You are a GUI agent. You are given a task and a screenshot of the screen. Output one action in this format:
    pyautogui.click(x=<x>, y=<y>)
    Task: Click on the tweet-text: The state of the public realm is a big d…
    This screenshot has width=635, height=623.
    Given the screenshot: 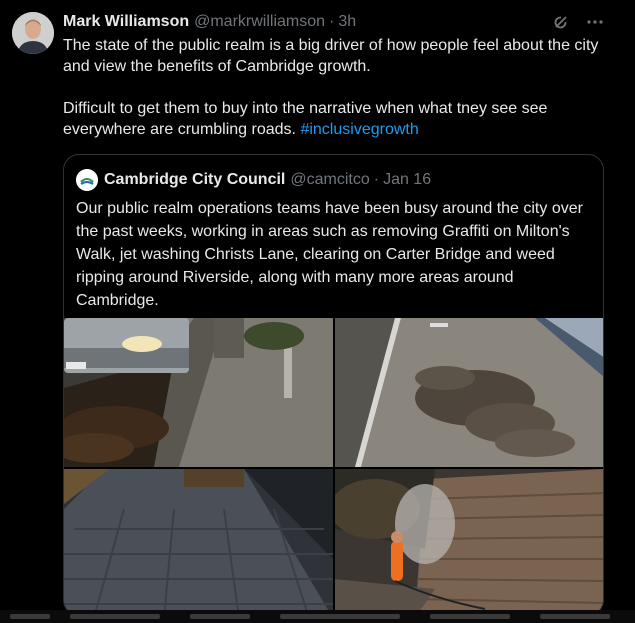 What is the action you would take?
    pyautogui.click(x=333, y=87)
    